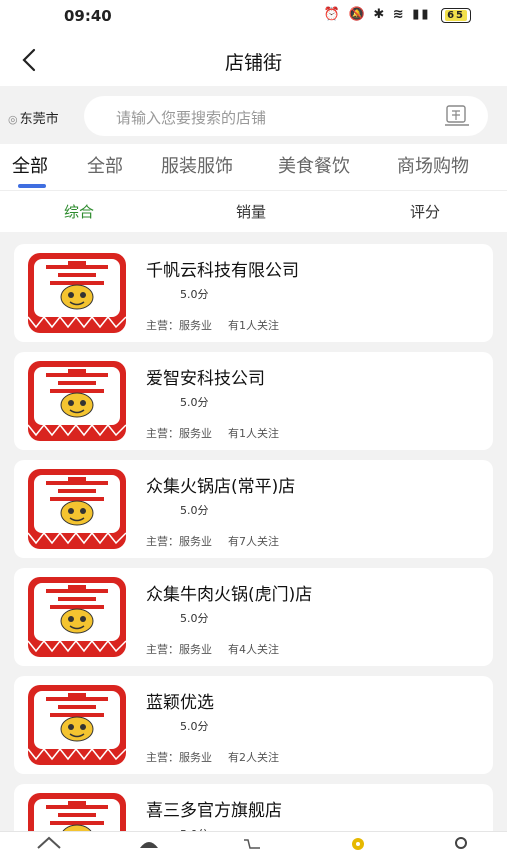  What do you see at coordinates (253, 649) in the screenshot?
I see `shop-followers: 有4人关注` at bounding box center [253, 649].